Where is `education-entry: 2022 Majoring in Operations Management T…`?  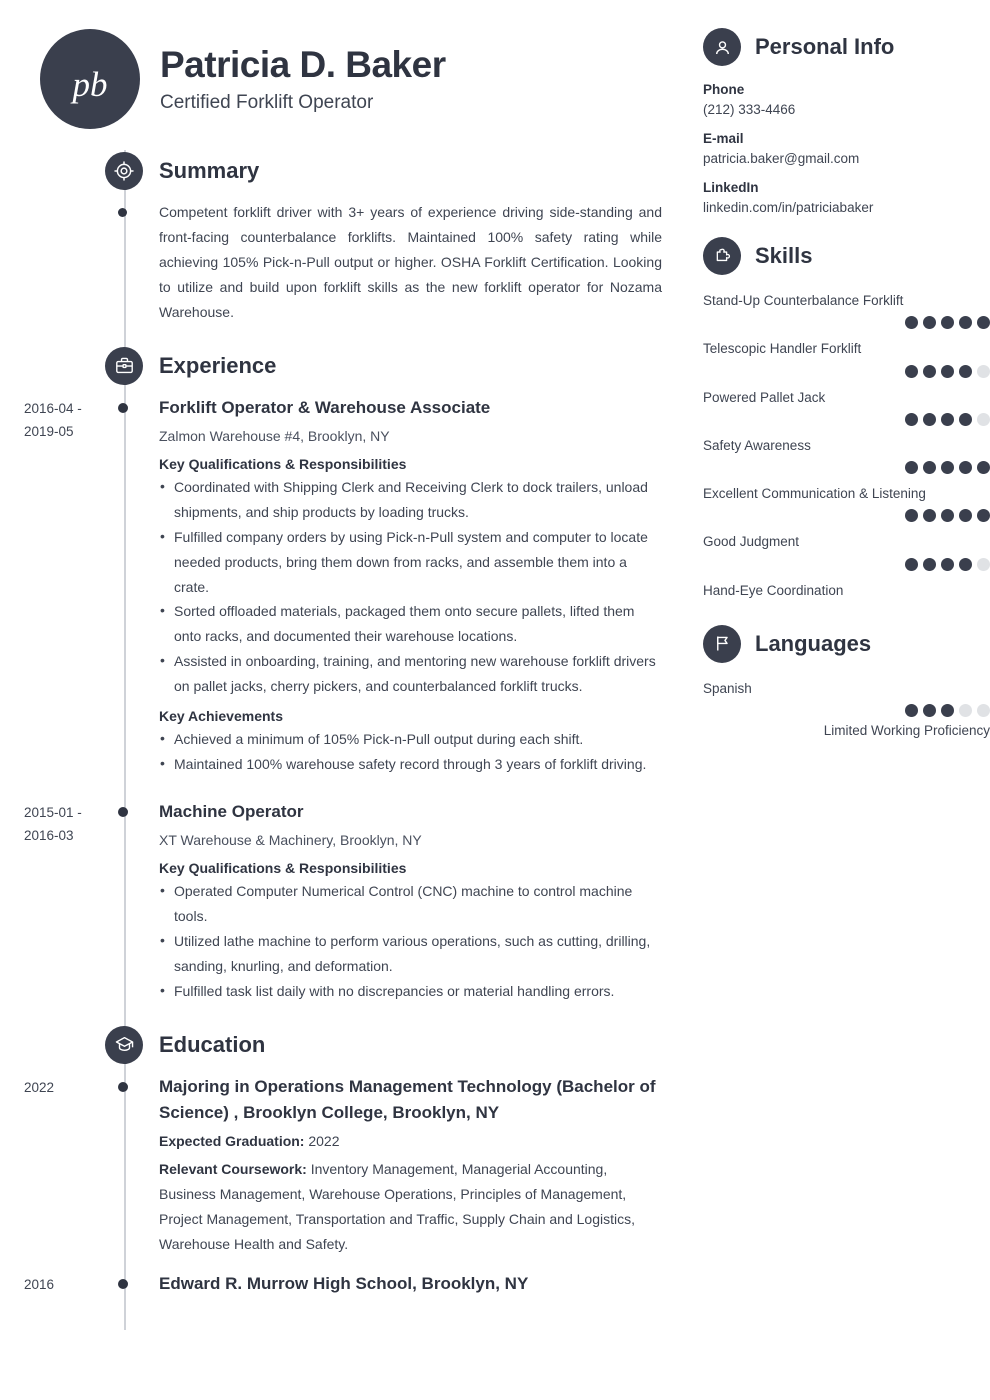 education-entry: 2022 Majoring in Operations Management T… is located at coordinates (345, 1165).